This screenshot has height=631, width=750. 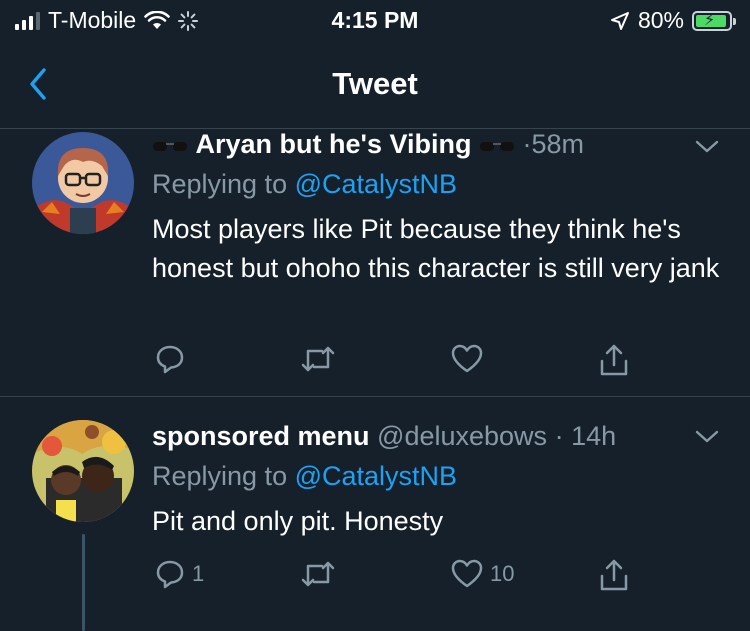 I want to click on tweet-header: sponsored menu @deluxebows · 14h, so click(x=441, y=436).